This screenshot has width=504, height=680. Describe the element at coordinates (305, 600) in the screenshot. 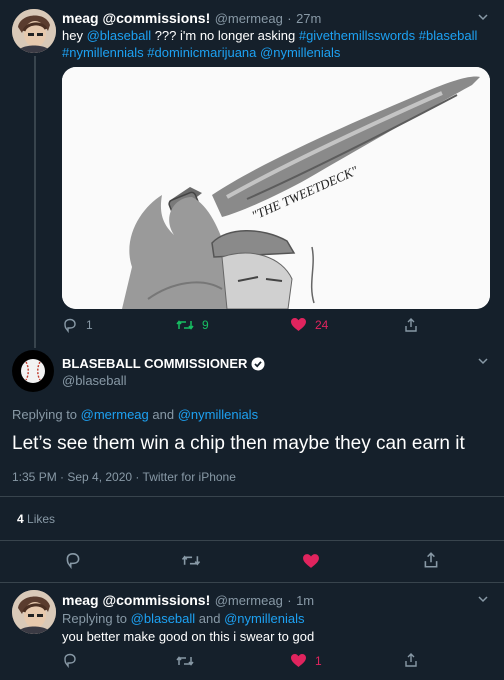

I see `timestamp: 1m` at that location.